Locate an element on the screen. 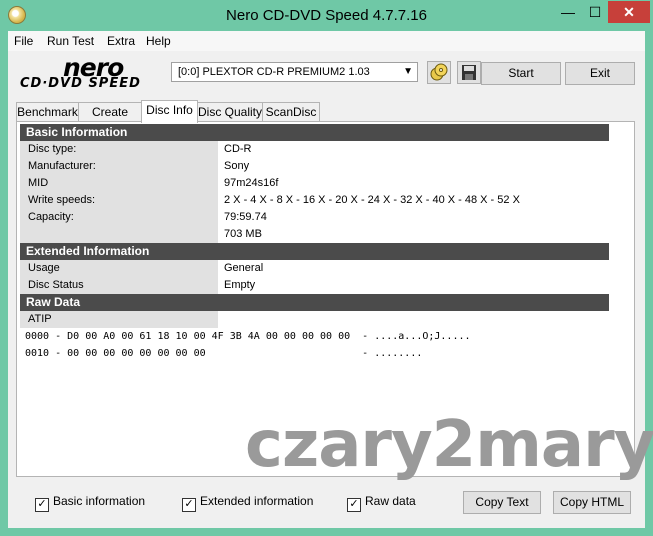 Image resolution: width=653 pixels, height=536 pixels. logo-cd-dvd-speed-text: CD·DVD SPEED is located at coordinates (80, 83).